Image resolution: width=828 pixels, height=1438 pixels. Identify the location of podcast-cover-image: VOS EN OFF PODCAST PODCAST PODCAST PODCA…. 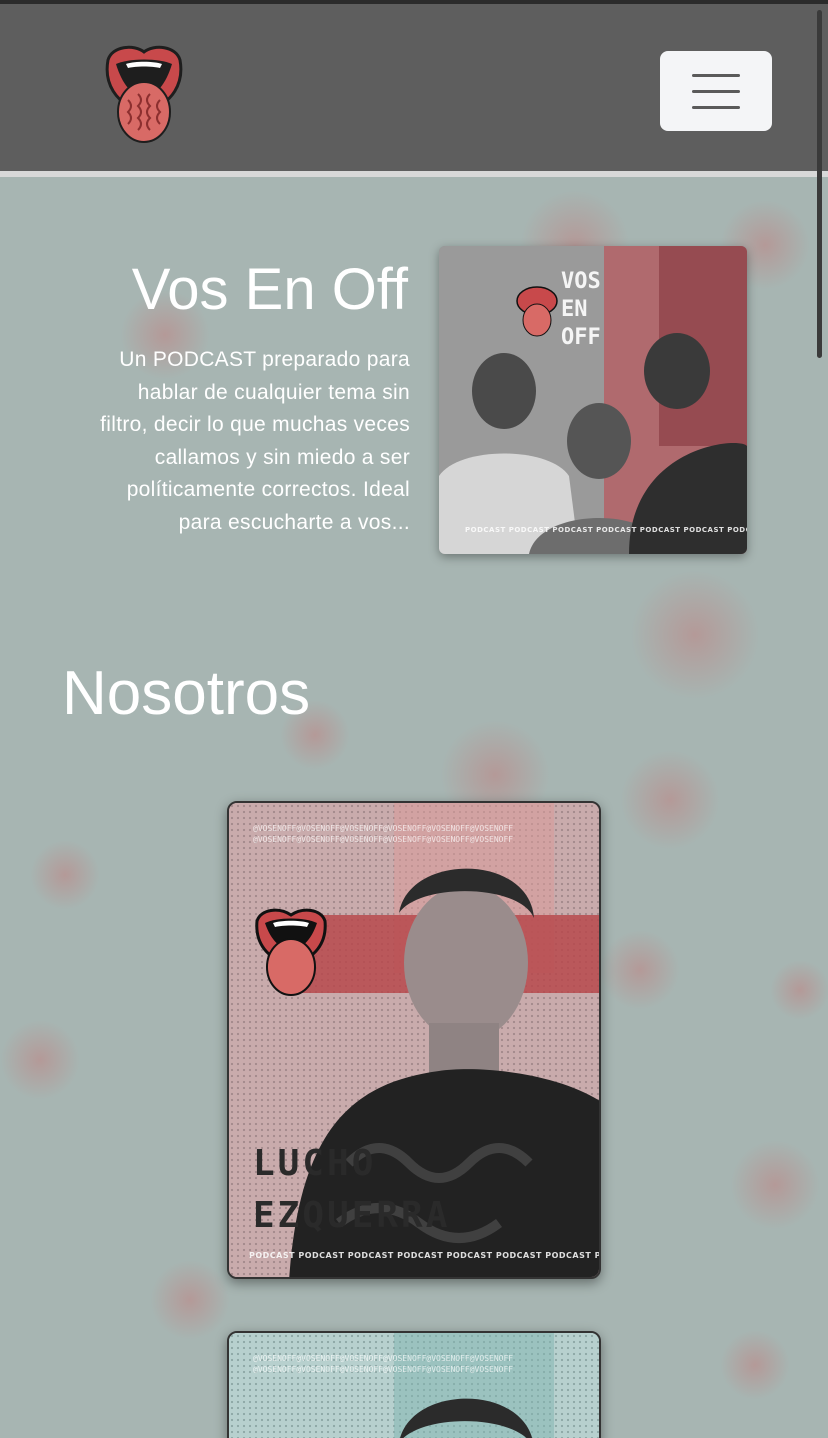
(593, 400).